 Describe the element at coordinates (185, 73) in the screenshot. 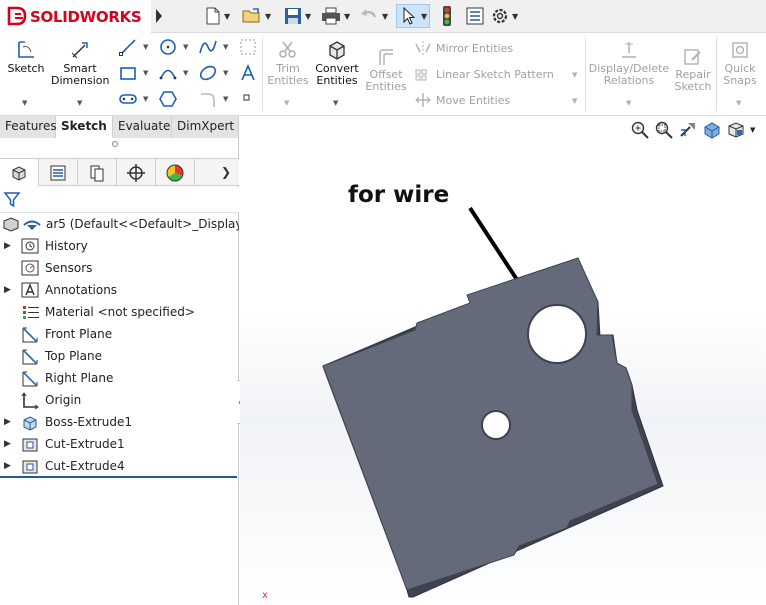

I see `arc-dropdown-icon: ▼` at that location.